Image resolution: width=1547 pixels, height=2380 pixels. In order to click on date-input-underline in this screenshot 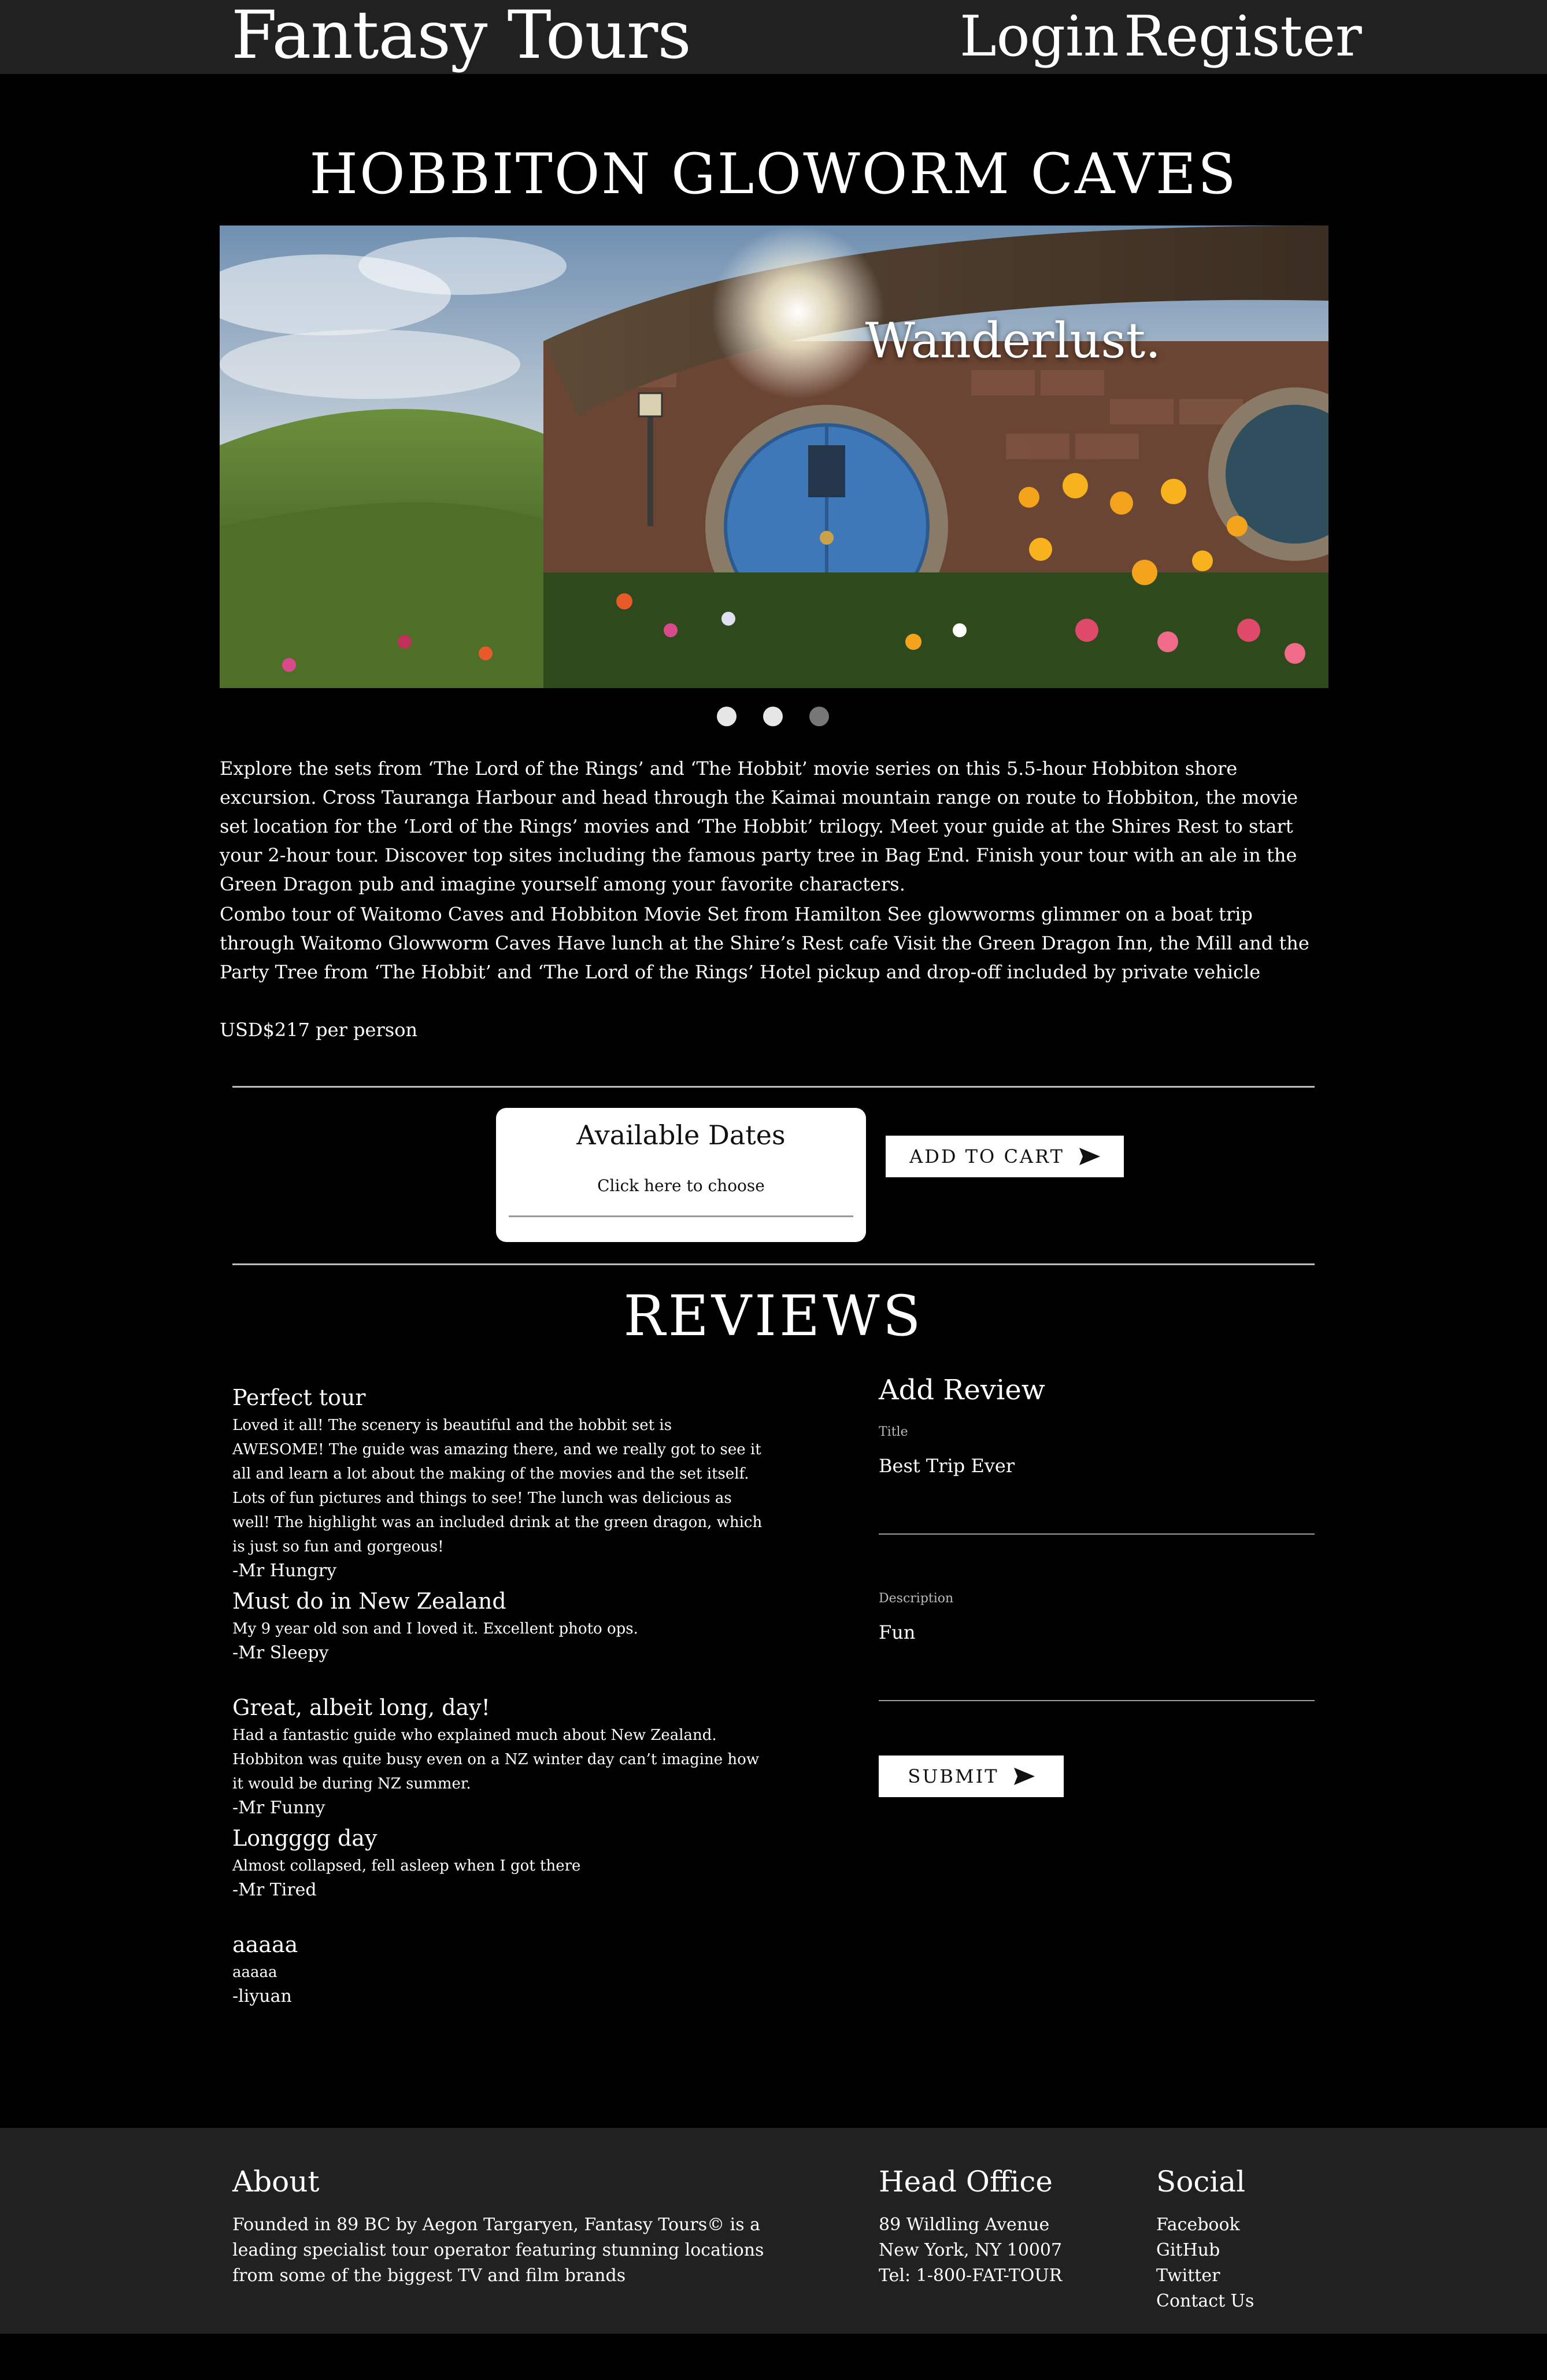, I will do `click(681, 1216)`.